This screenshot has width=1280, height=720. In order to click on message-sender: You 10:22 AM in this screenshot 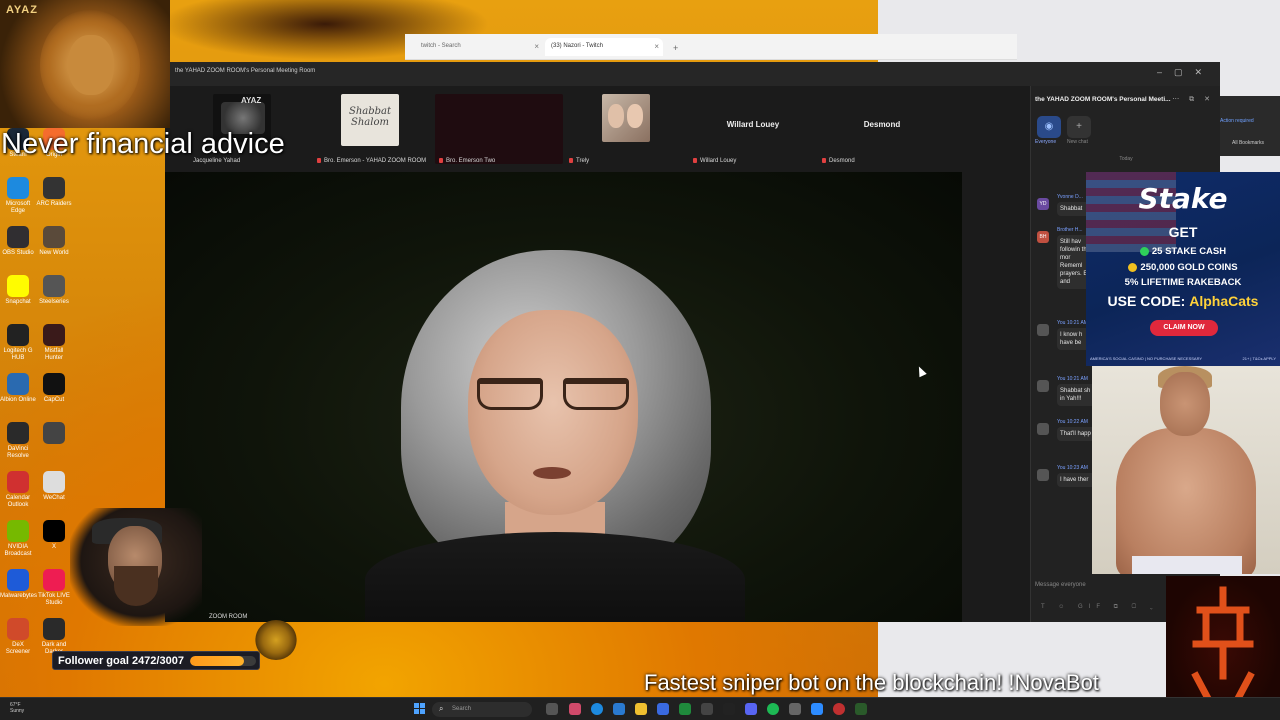, I will do `click(1072, 422)`.